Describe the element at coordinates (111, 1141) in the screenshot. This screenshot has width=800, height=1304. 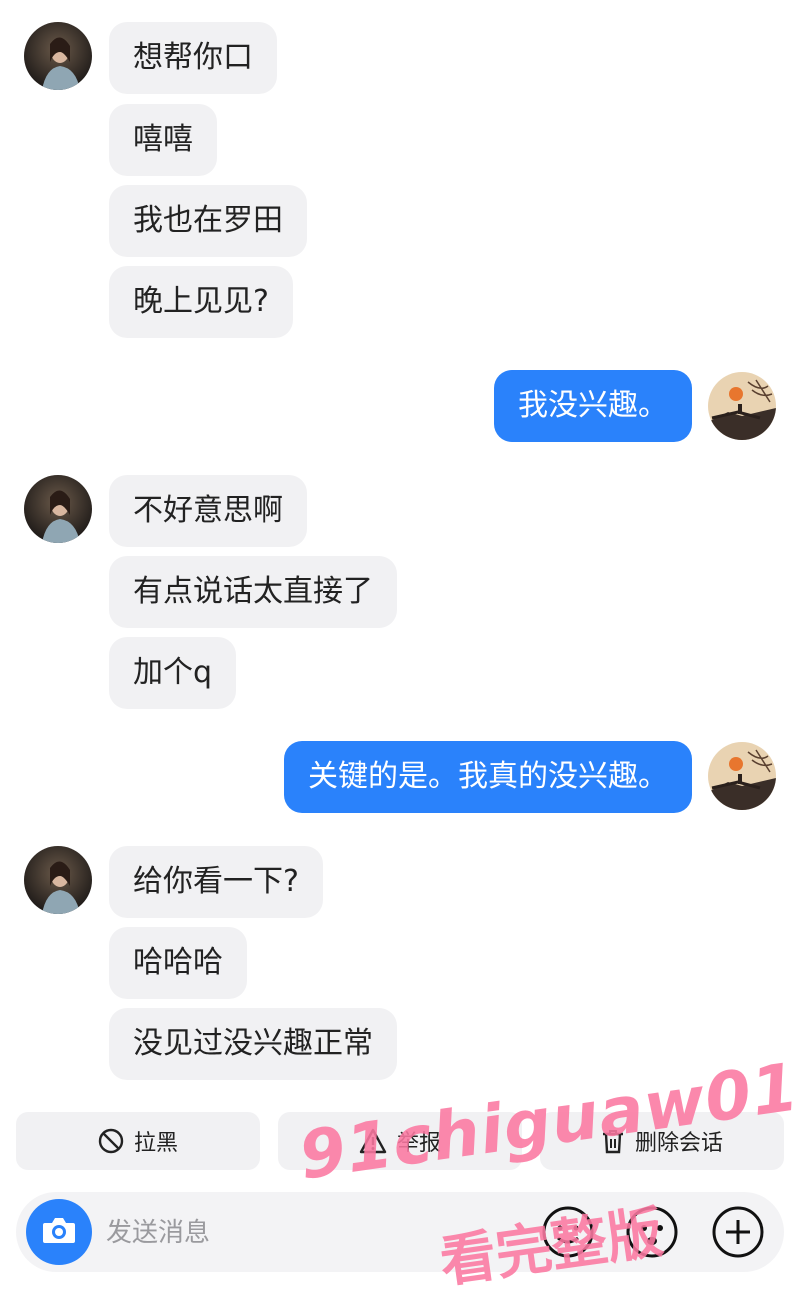
I see `block-icon` at that location.